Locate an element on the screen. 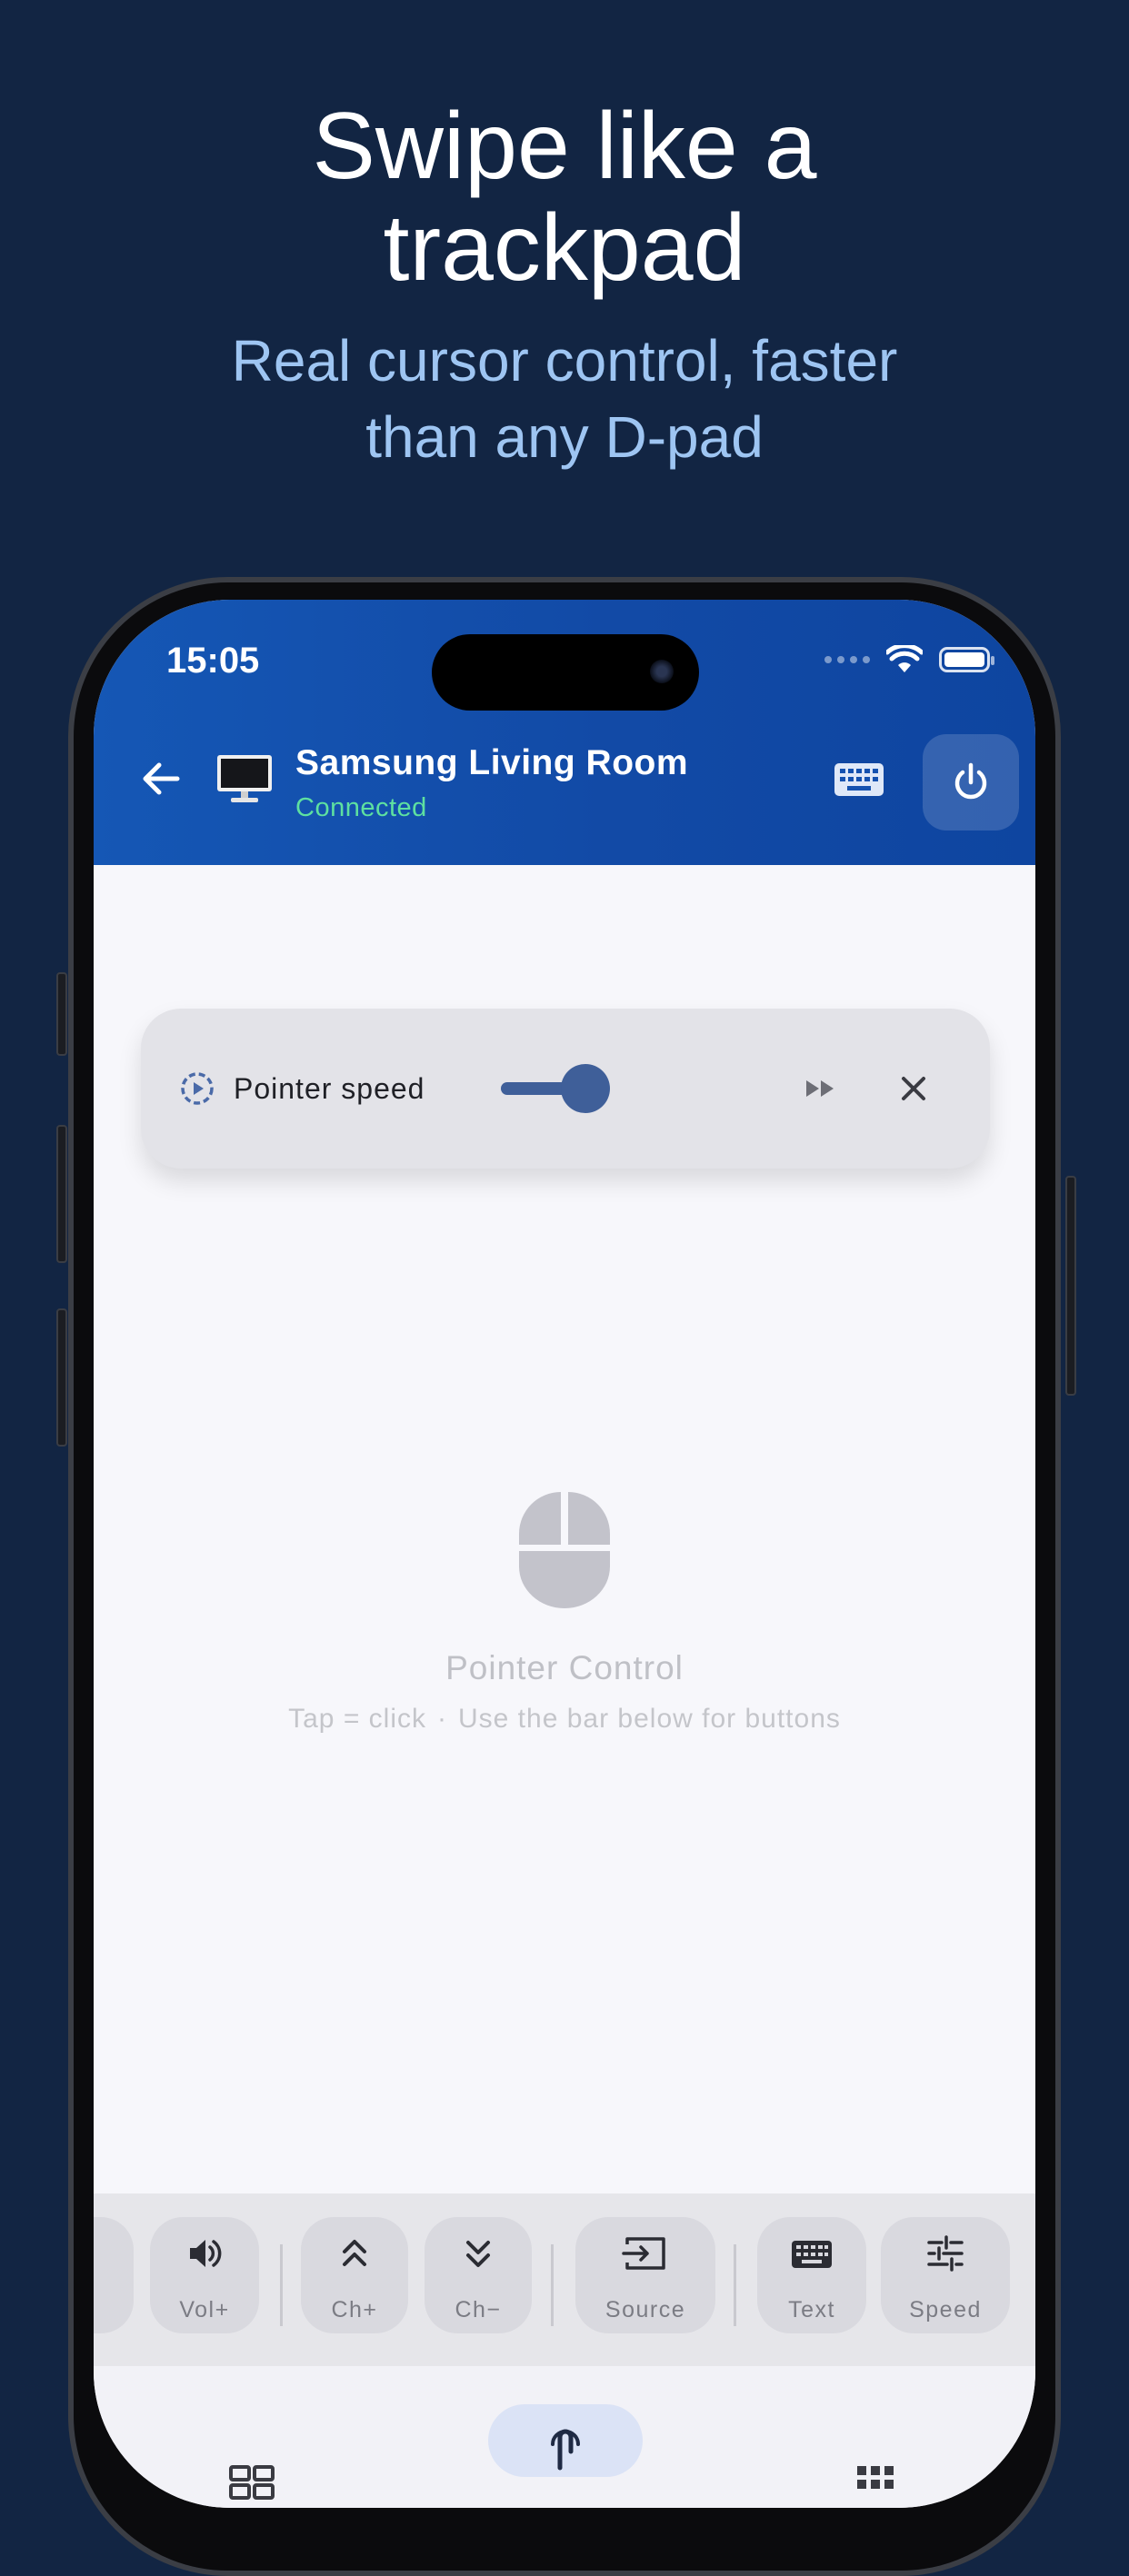  text-label: Text is located at coordinates (812, 2310).